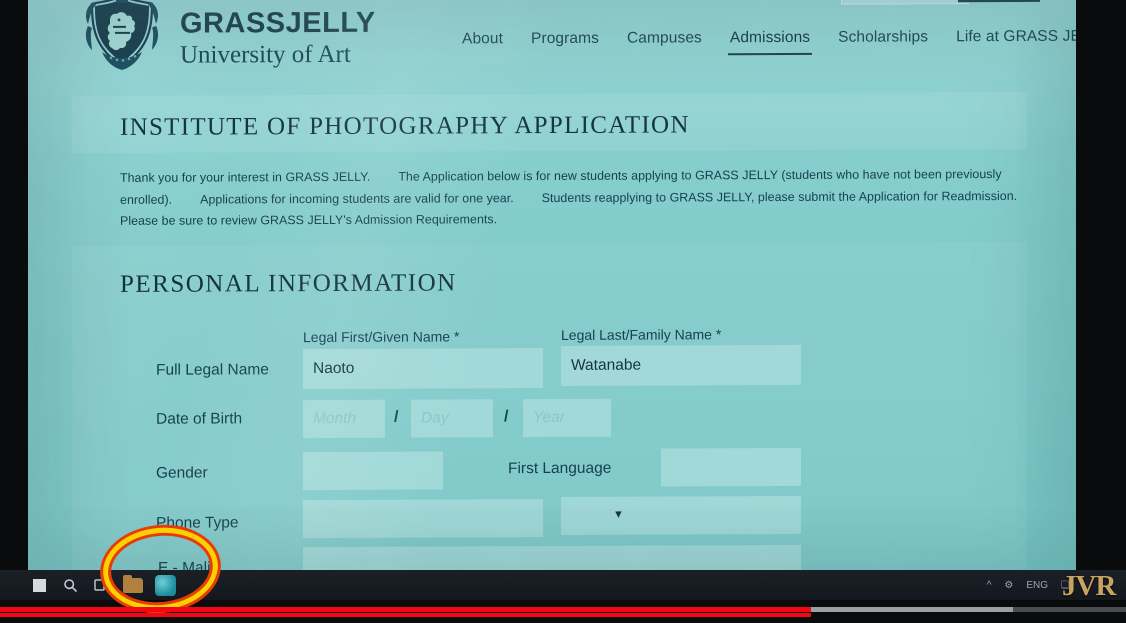 This screenshot has height=623, width=1126. I want to click on page-title: INSTITUTE OF PHOTOGRAPHY APPLICATION, so click(405, 126).